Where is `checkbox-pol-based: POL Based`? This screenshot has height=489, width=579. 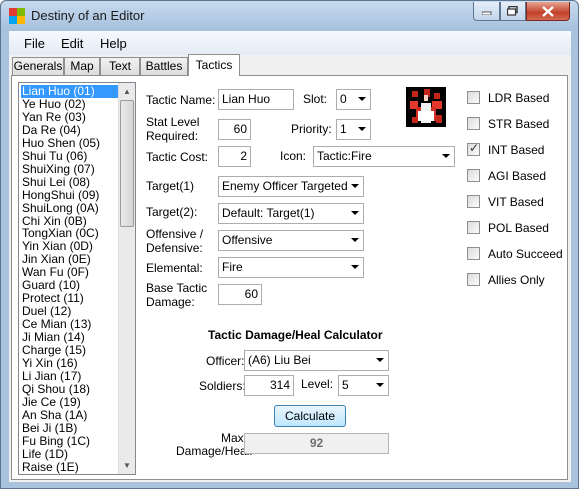
checkbox-pol-based: POL Based is located at coordinates (522, 229).